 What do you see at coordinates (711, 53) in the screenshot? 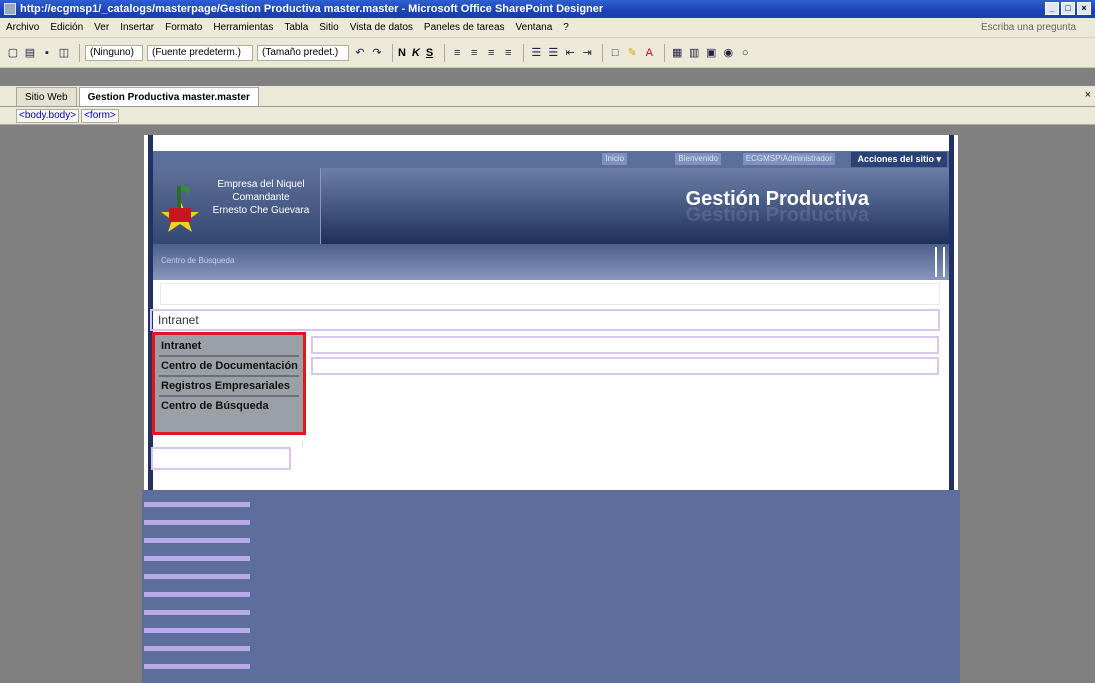
I see `picture-icon: ▣` at bounding box center [711, 53].